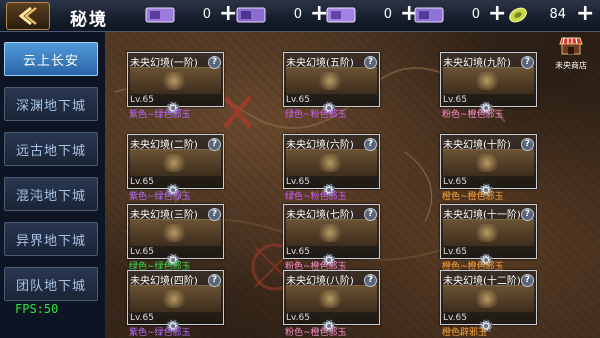  Describe the element at coordinates (51, 104) in the screenshot. I see `sidebar-item-abyss-dungeon: 深渊地下城` at that location.